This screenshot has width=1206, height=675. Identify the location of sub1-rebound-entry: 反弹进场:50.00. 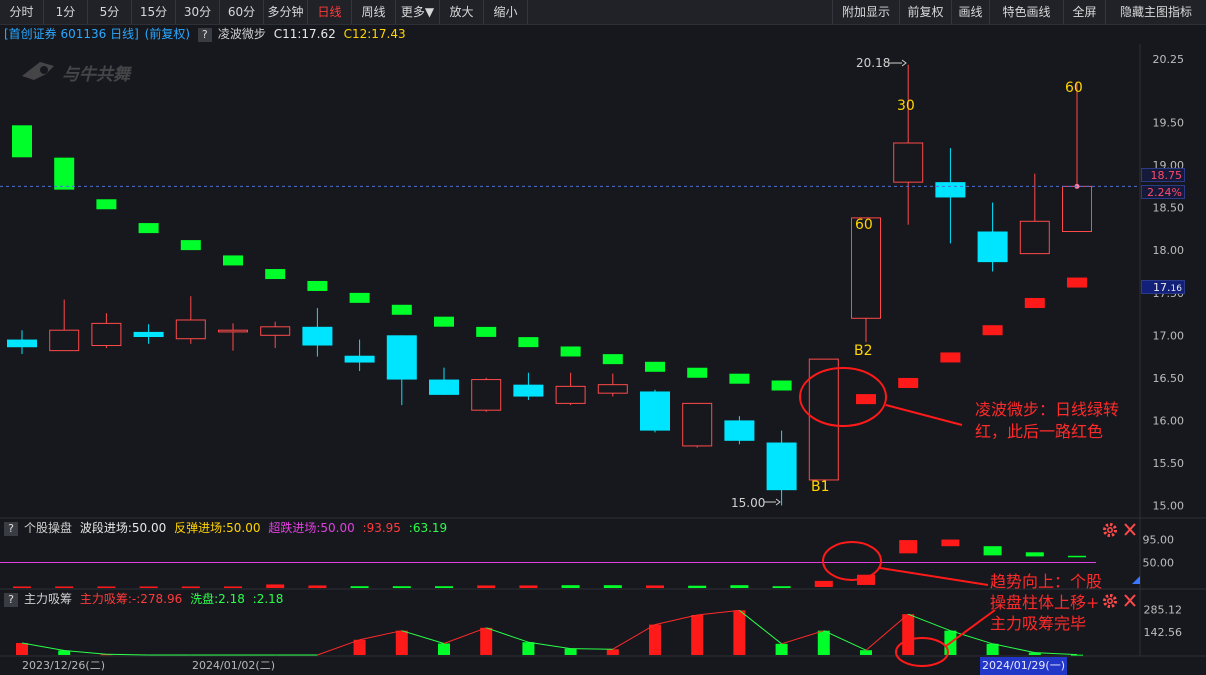
(217, 528).